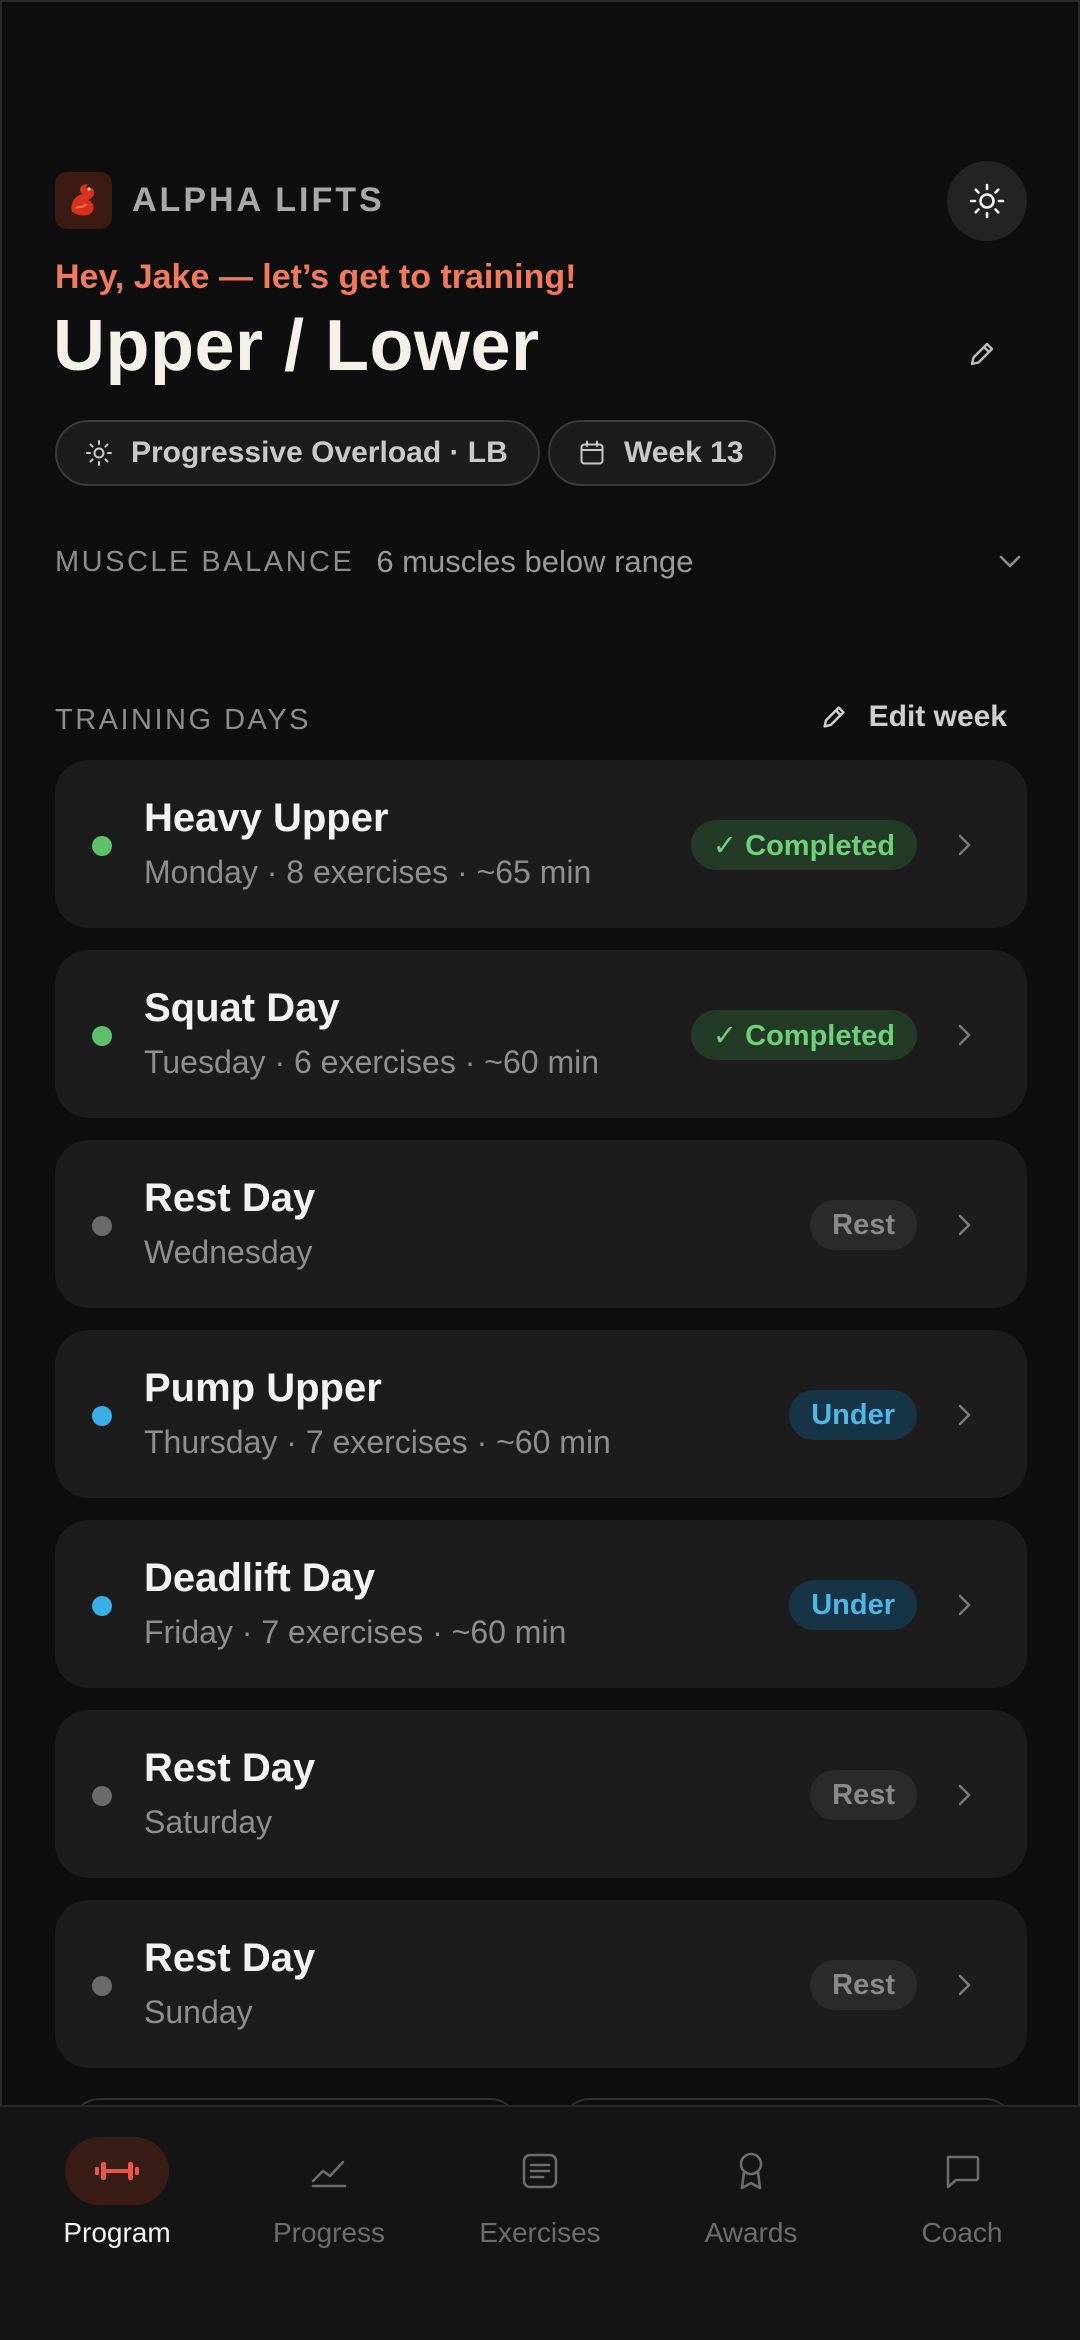 The height and width of the screenshot is (2340, 1080). Describe the element at coordinates (183, 720) in the screenshot. I see `training-days-label: TRAINING DAYS` at that location.